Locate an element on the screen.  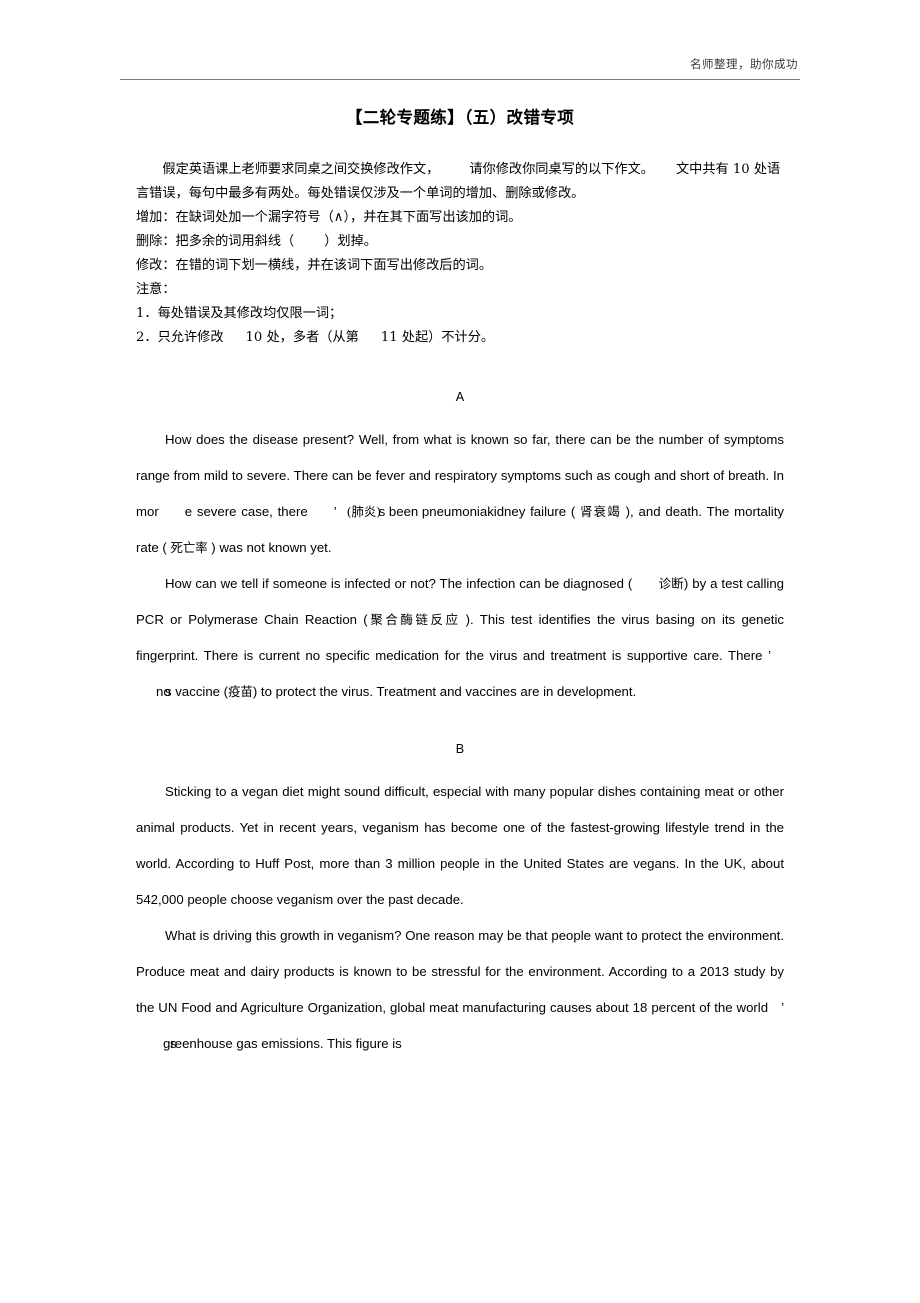
header-divider is located at coordinates (460, 79).